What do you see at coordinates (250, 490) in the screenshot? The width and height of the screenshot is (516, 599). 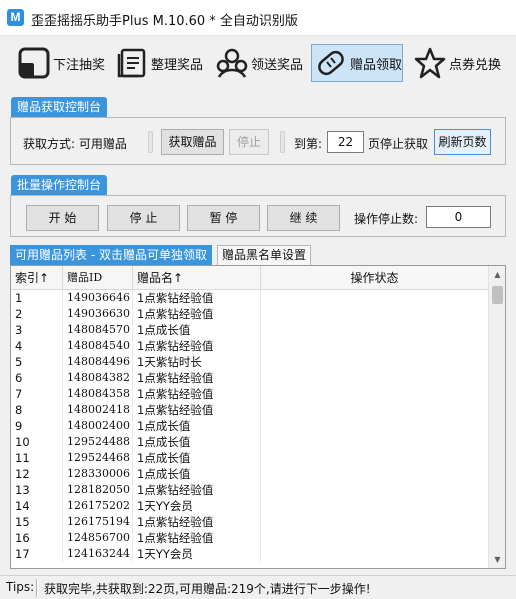 I see `table-row: 13 128182050 1点紫钻经验值` at bounding box center [250, 490].